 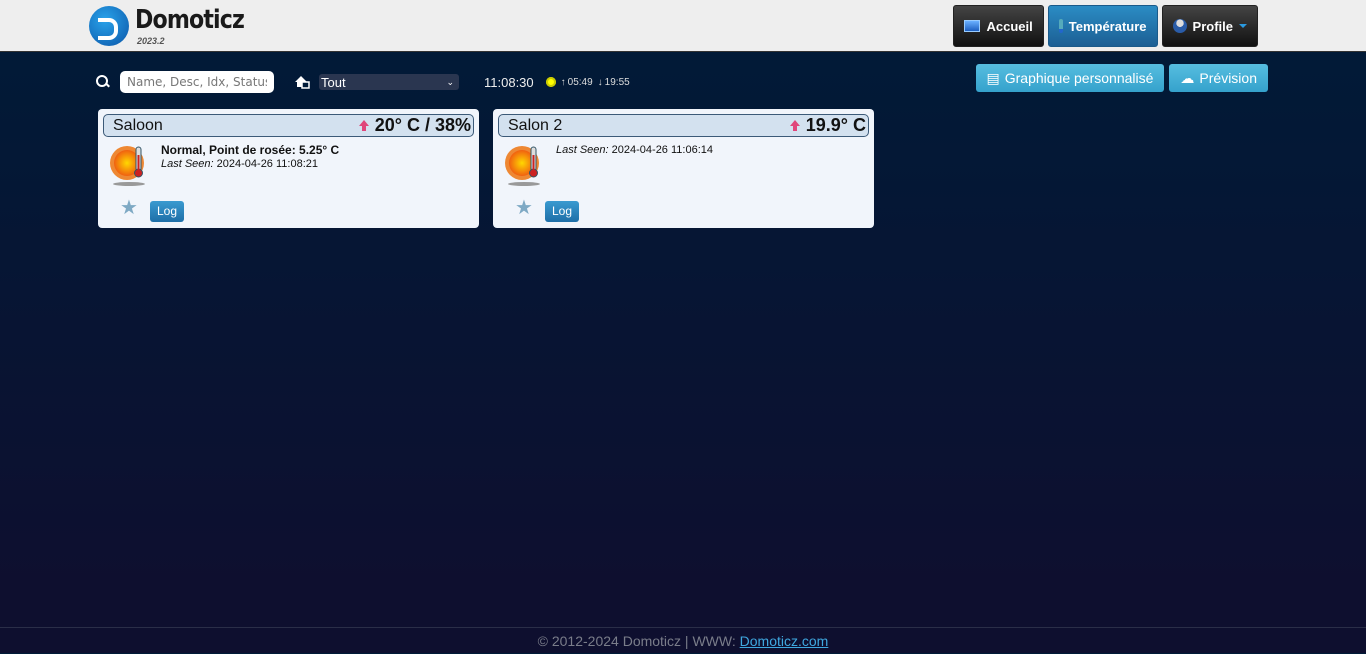 I want to click on device-name: Saloon, so click(x=138, y=125).